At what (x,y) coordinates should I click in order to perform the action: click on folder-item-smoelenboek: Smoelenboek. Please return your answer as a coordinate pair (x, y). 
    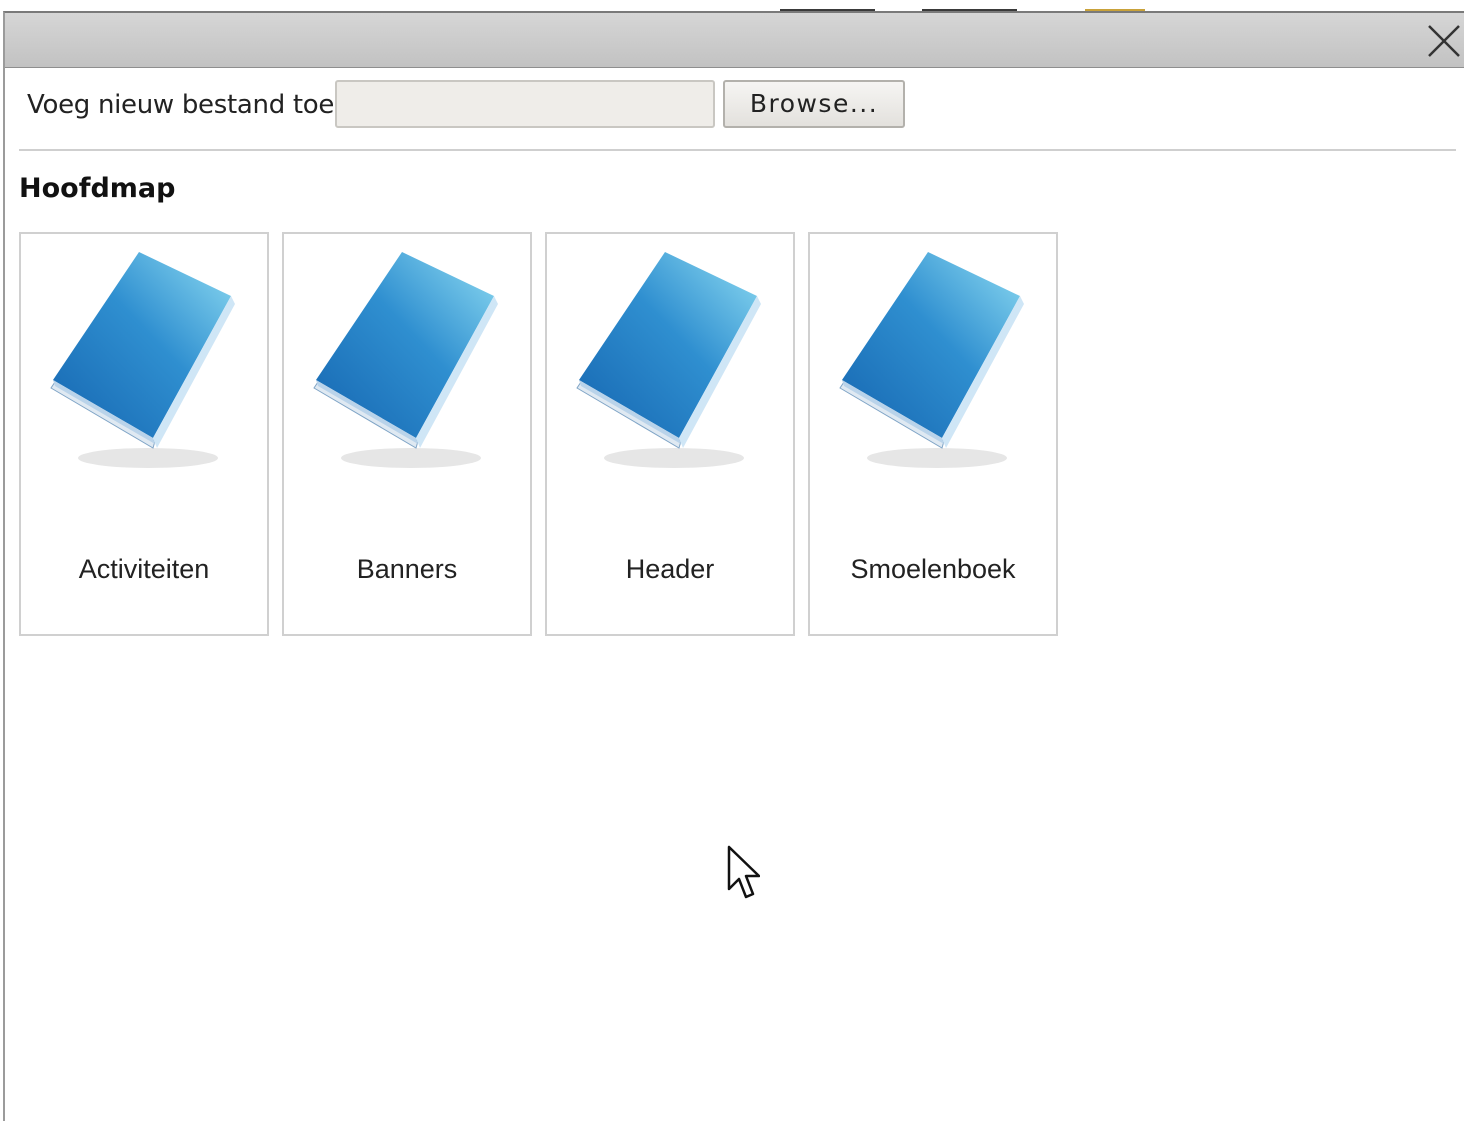
    Looking at the image, I should click on (933, 434).